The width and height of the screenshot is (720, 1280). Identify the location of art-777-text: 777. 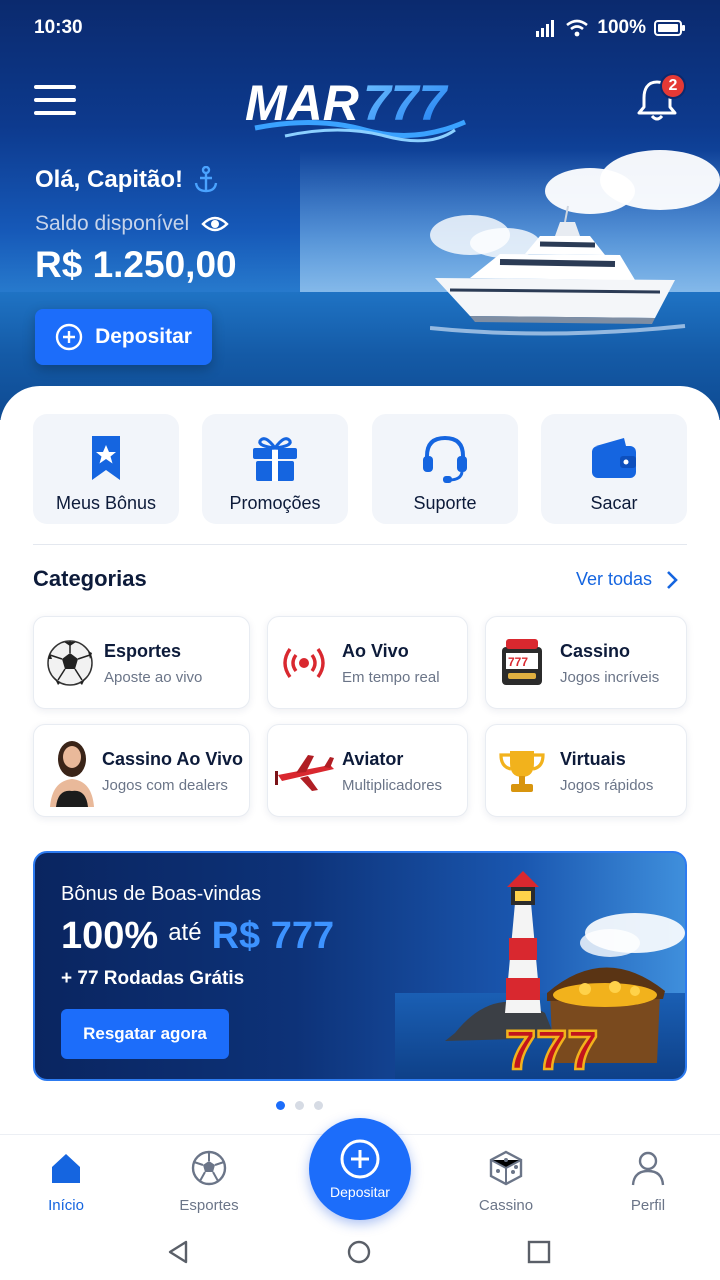
(551, 1048).